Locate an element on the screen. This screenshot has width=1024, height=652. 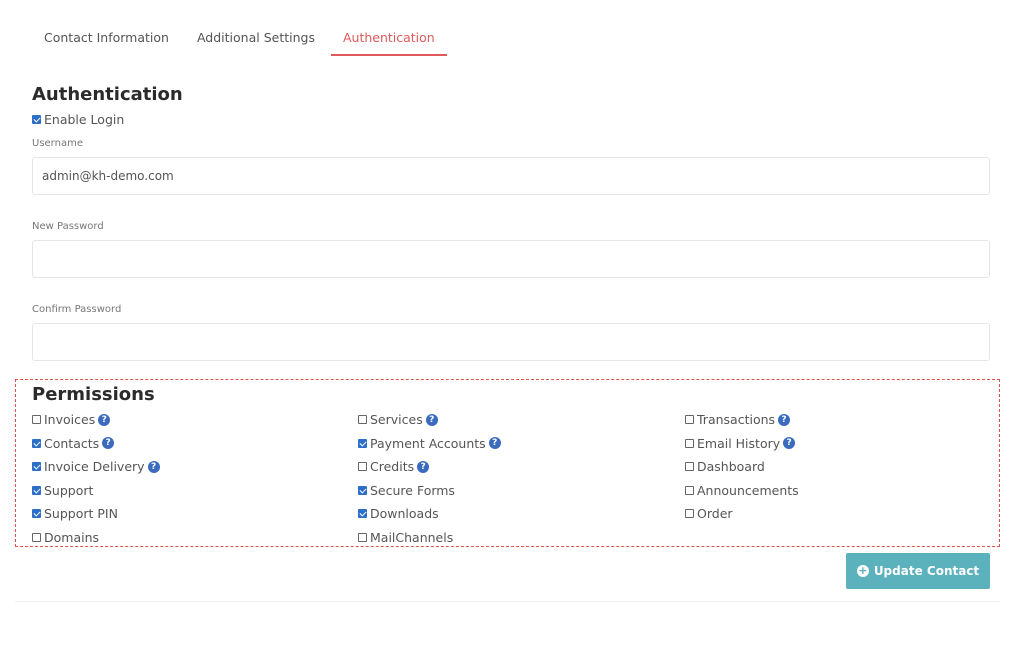
permission-label: Invoices is located at coordinates (70, 419).